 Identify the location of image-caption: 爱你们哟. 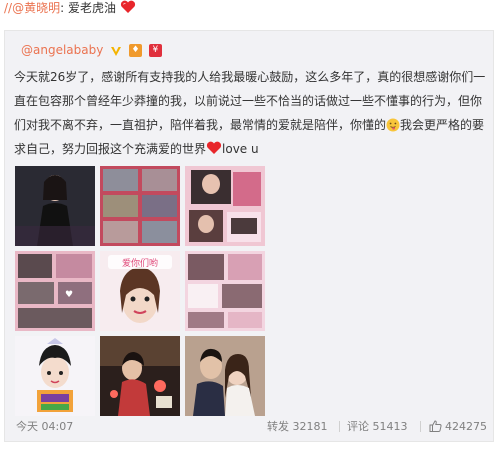
(140, 263).